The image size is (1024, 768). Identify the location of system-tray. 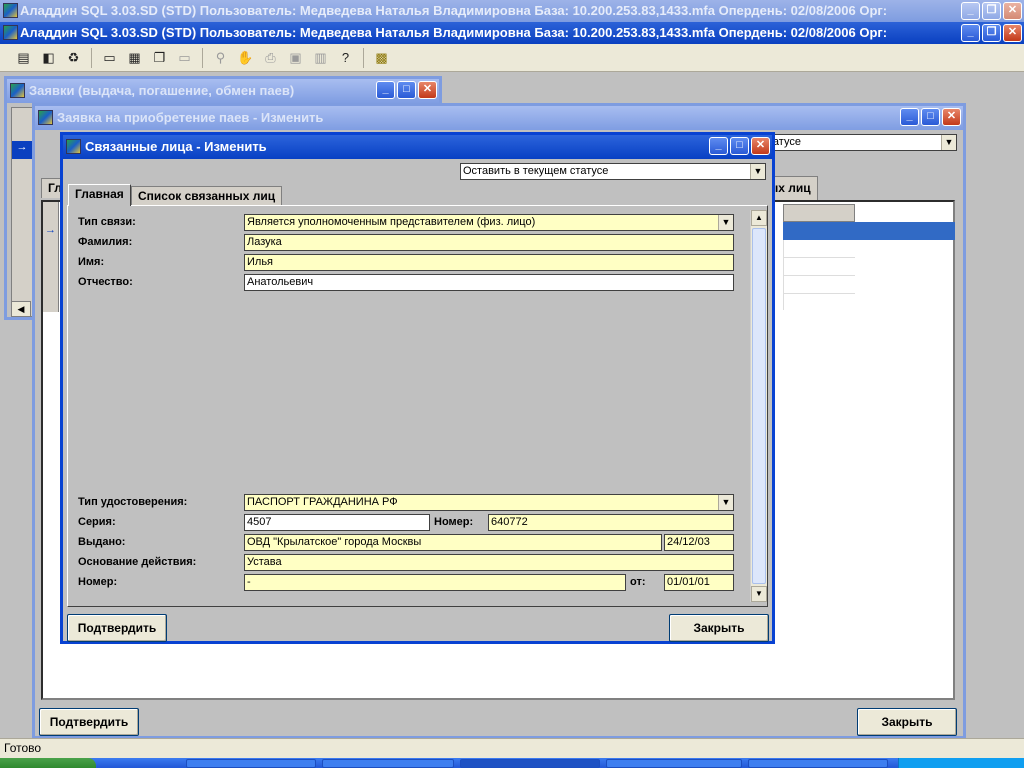
(961, 763).